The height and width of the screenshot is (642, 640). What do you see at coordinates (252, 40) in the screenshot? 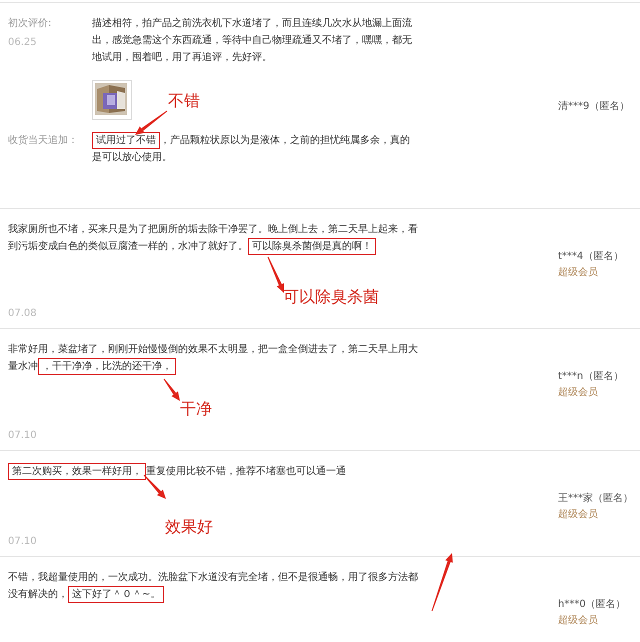
I see `review-text: 描述相符，拍产品之前洗衣机下水道堵了，而且连续几次水从地漏上面流出，感觉急需这个东西疏通，等待中自己物理疏通又不堵了，嘿嘿，都无地试用，囤着吧，用了再追评，先好评。` at bounding box center [252, 40].